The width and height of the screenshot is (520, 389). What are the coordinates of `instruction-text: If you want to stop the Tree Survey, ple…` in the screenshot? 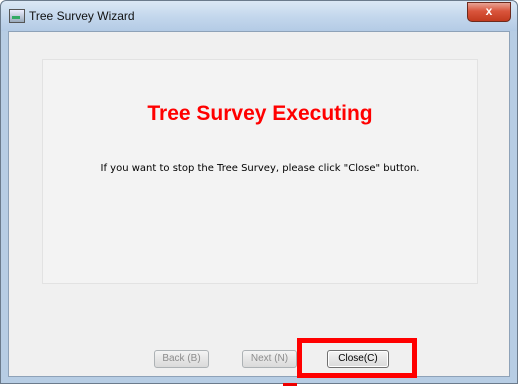 It's located at (260, 168).